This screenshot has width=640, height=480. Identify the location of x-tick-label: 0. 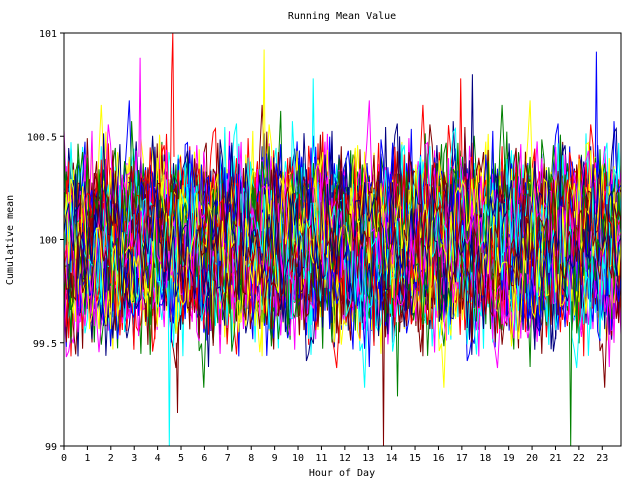
(64, 458).